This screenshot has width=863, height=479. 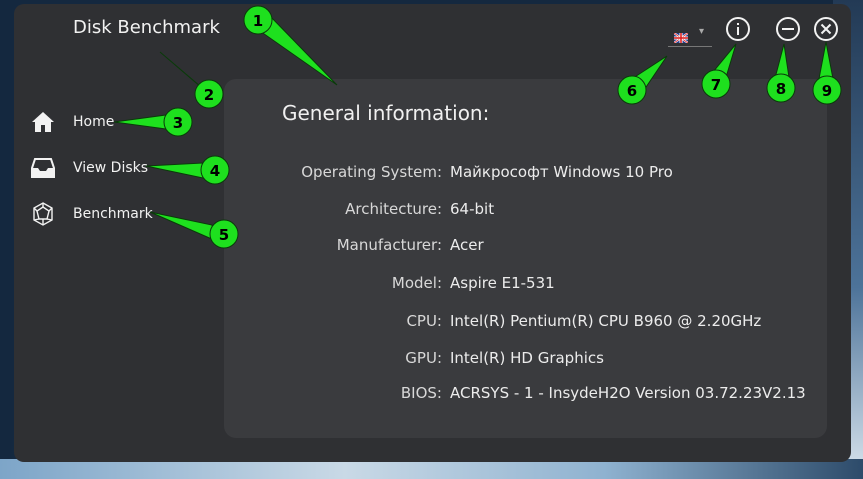 What do you see at coordinates (561, 172) in the screenshot?
I see `info-value: Майкрософт Windows 10 Pro` at bounding box center [561, 172].